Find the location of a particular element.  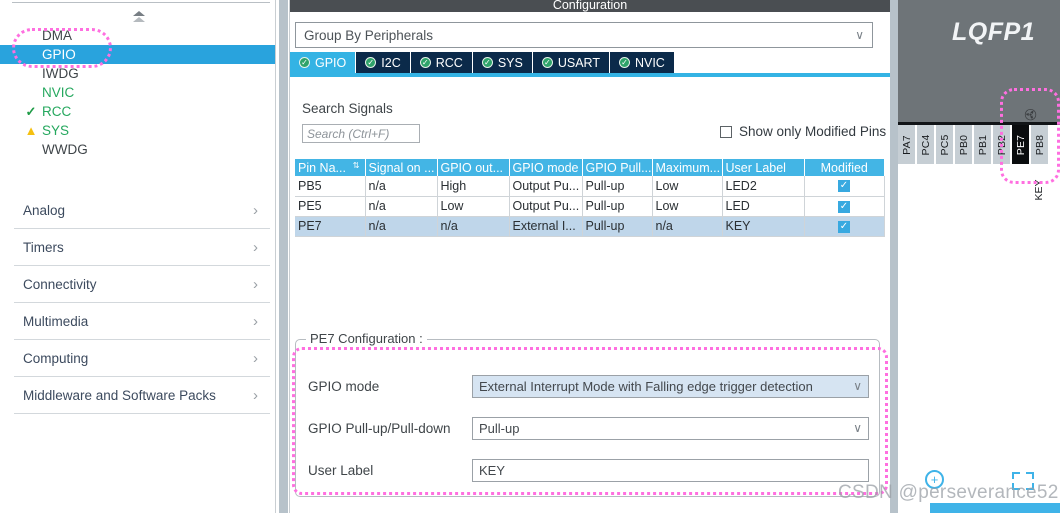

chip-pin-pb8: PB8 is located at coordinates (1040, 144).